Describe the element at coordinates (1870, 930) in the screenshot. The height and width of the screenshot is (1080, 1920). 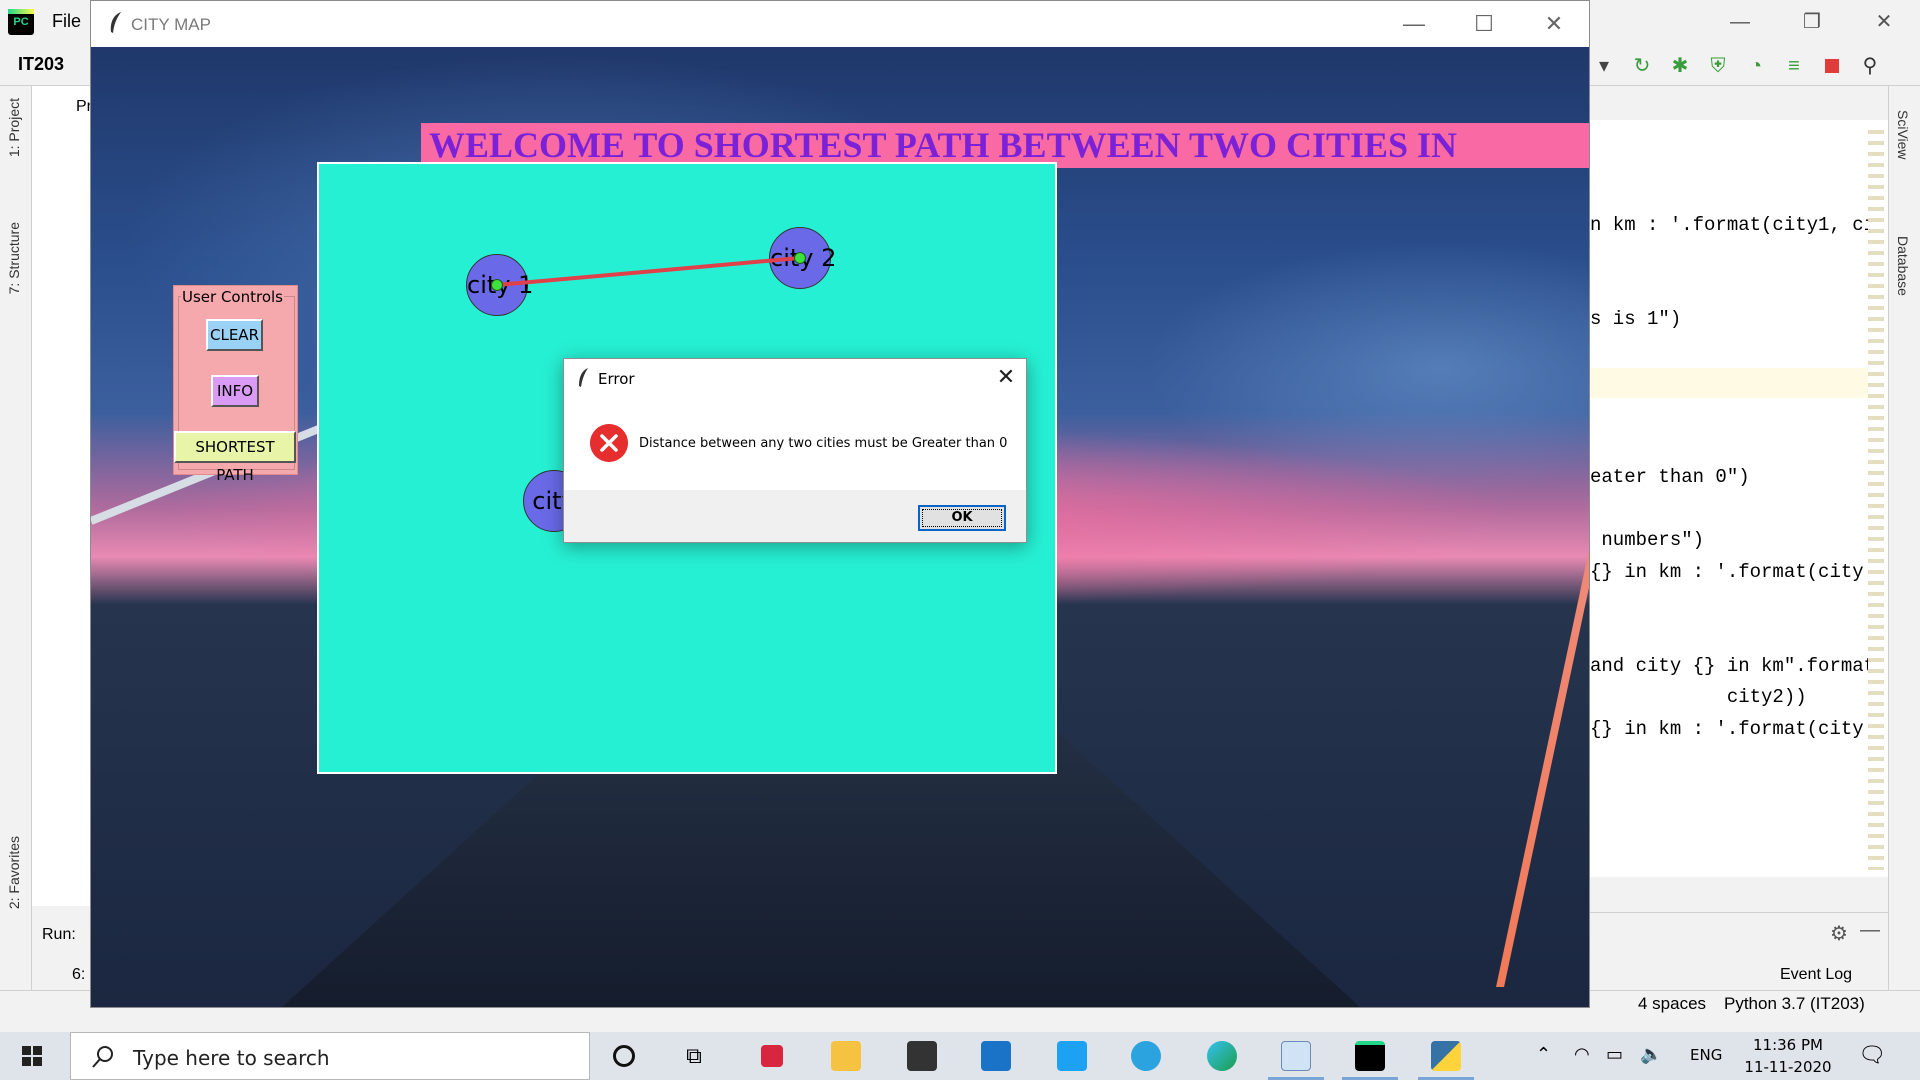
I see `hide-panel-icon: —` at that location.